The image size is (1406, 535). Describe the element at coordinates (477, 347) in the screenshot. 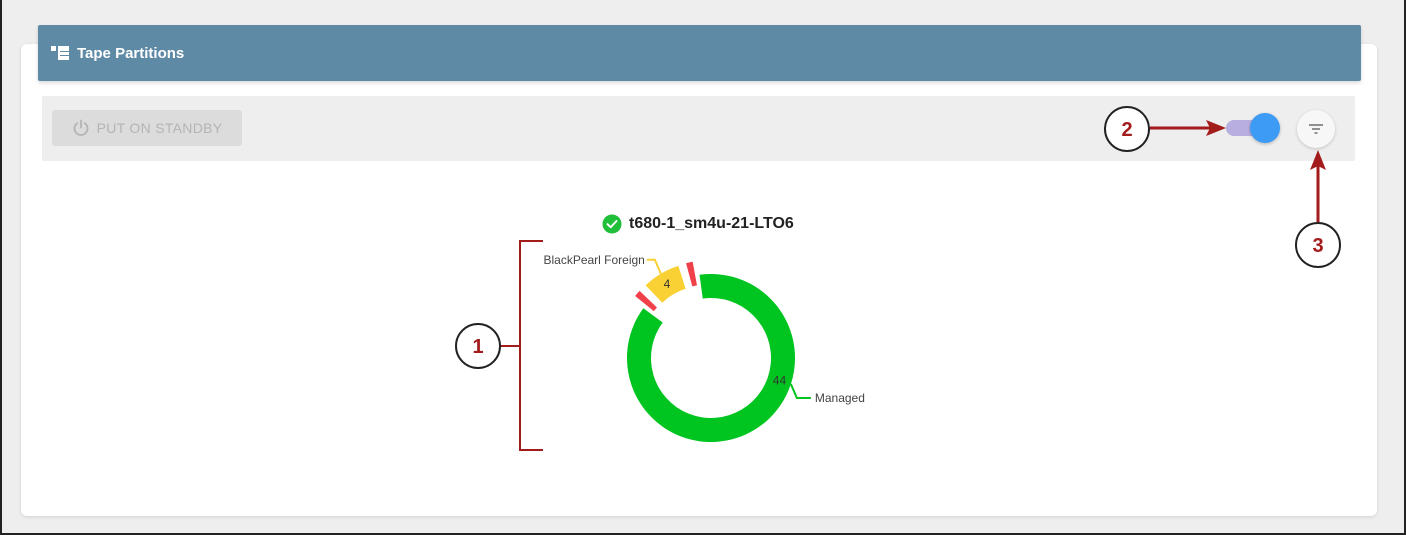

I see `callout-1-number: 1` at that location.